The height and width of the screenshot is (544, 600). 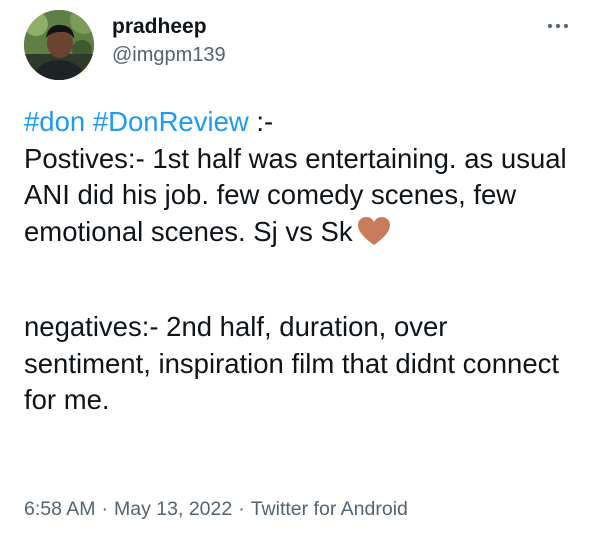 I want to click on user-names: pradheep @imgpm139, so click(x=169, y=41).